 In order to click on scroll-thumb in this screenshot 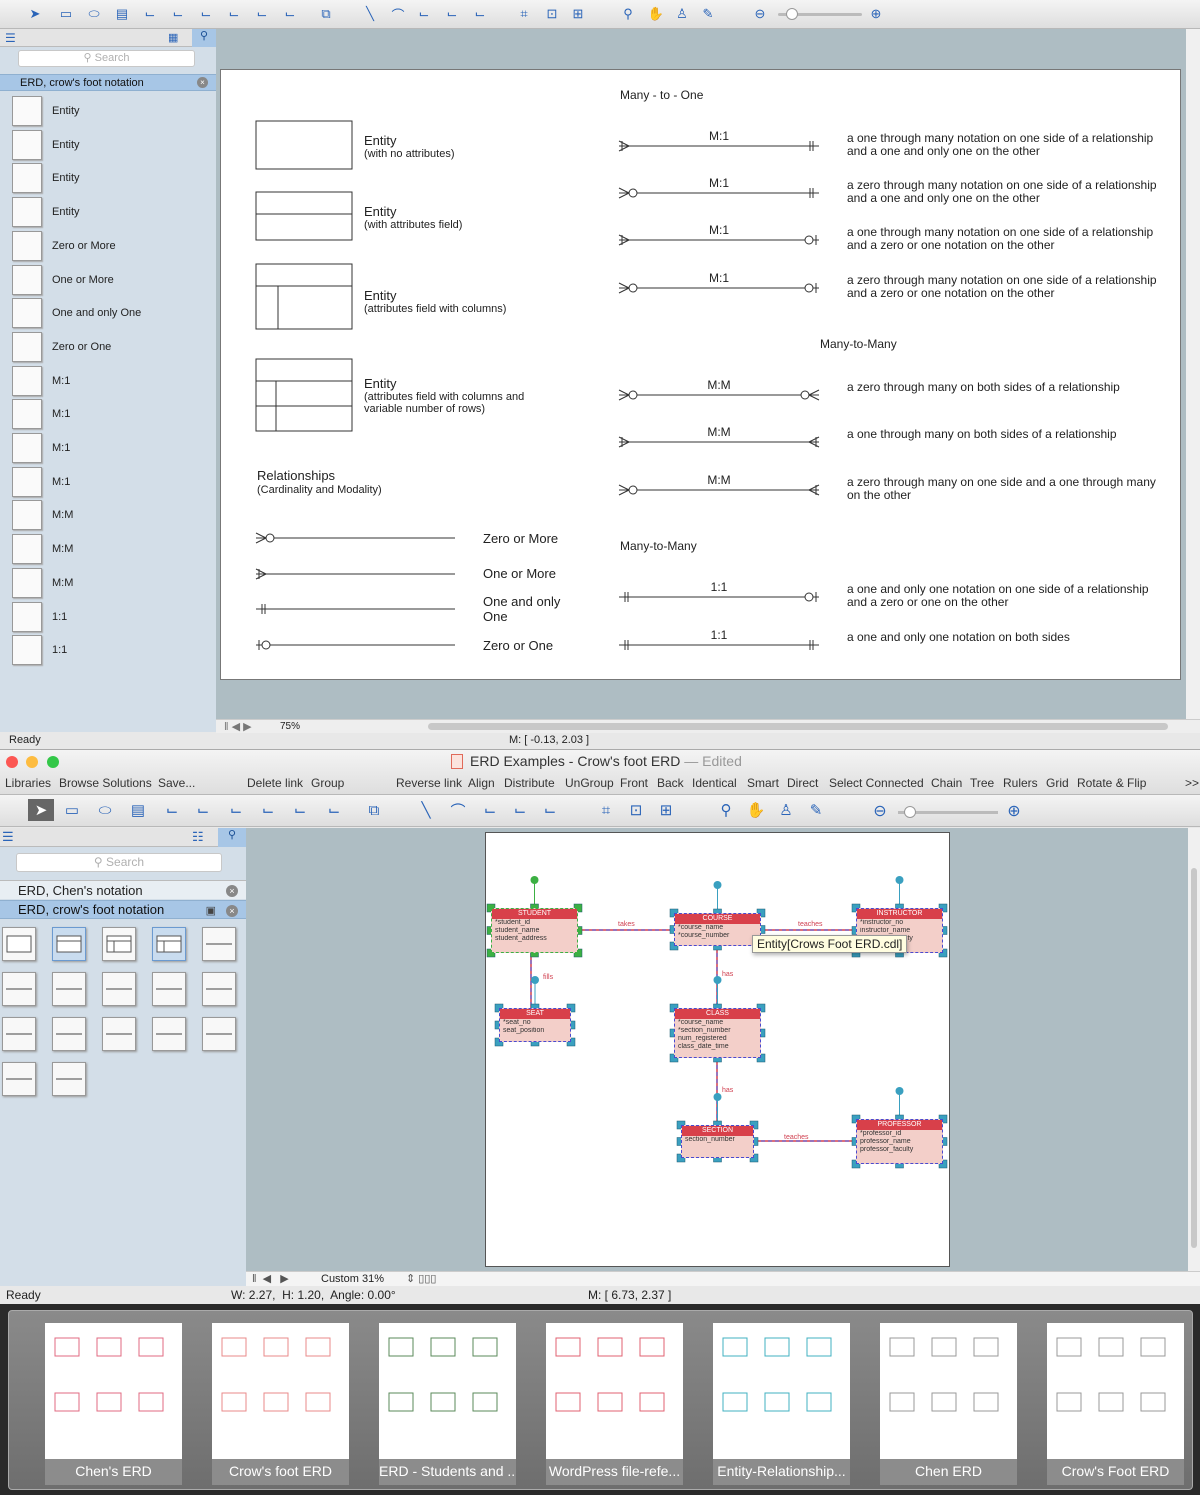, I will do `click(798, 726)`.